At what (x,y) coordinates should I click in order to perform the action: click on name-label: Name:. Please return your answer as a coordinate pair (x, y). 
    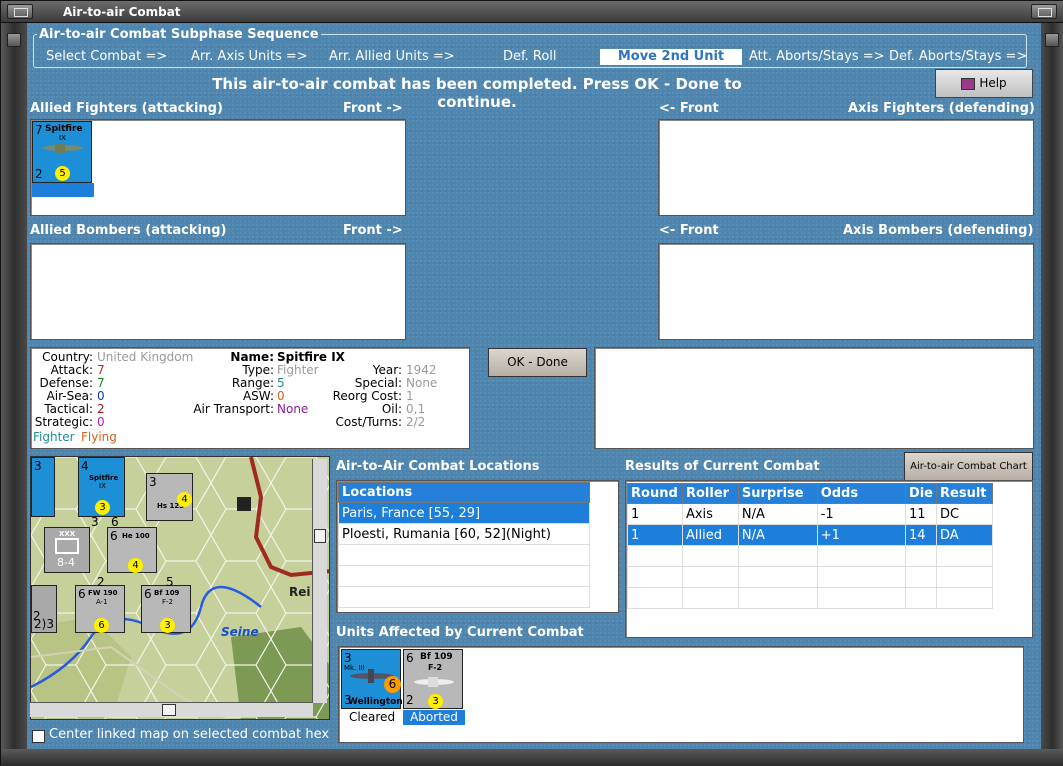
    Looking at the image, I should click on (252, 357).